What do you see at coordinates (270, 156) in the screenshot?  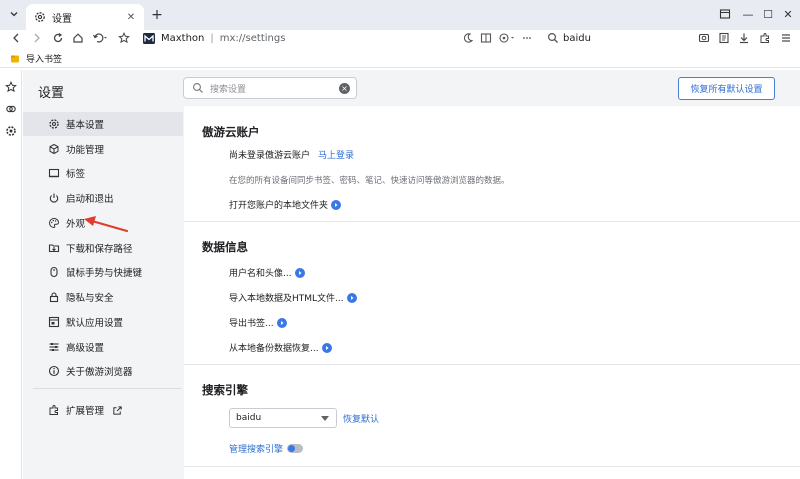 I see `not-logged-in-text: 尚未登录傲游云账户` at bounding box center [270, 156].